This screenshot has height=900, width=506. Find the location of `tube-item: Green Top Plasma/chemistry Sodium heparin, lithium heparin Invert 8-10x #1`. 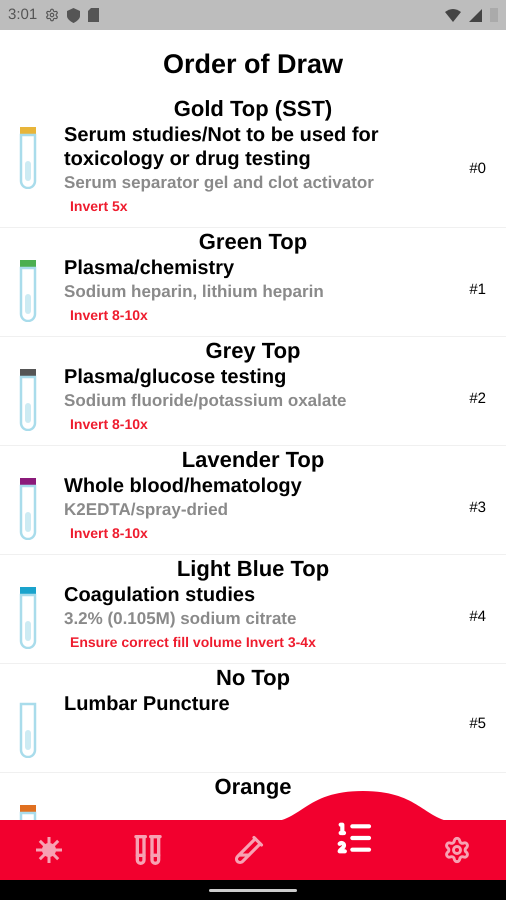

tube-item: Green Top Plasma/chemistry Sodium heparin, lithium heparin Invert 8-10x #1 is located at coordinates (253, 282).